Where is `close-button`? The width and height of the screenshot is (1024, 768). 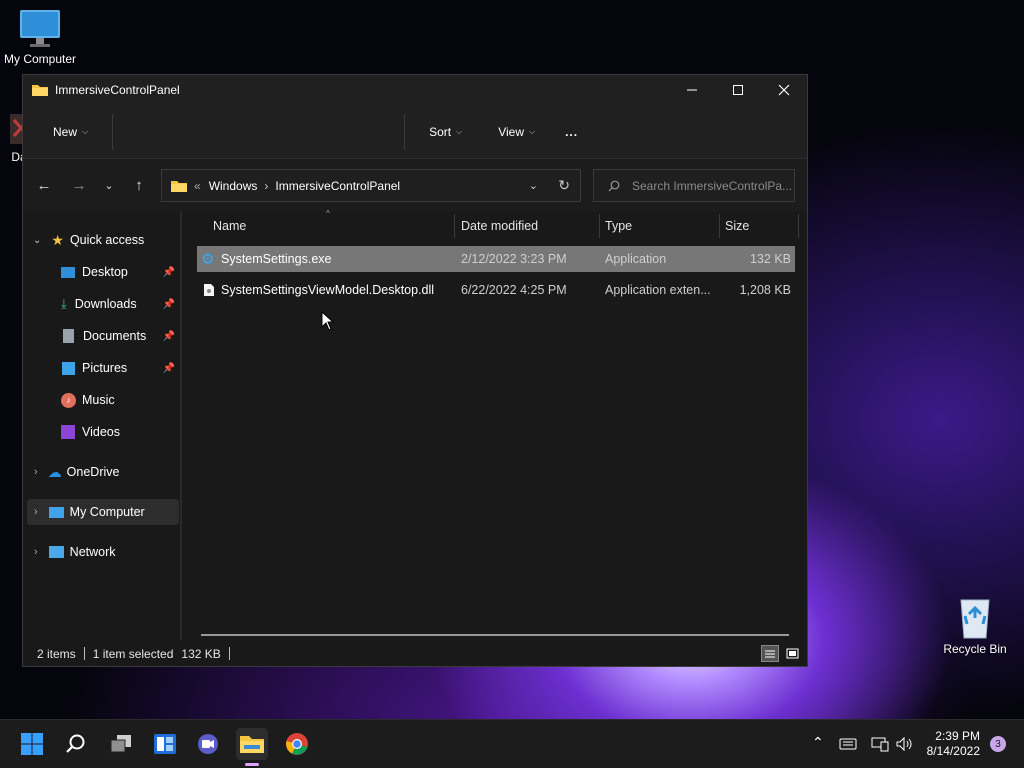 close-button is located at coordinates (784, 90).